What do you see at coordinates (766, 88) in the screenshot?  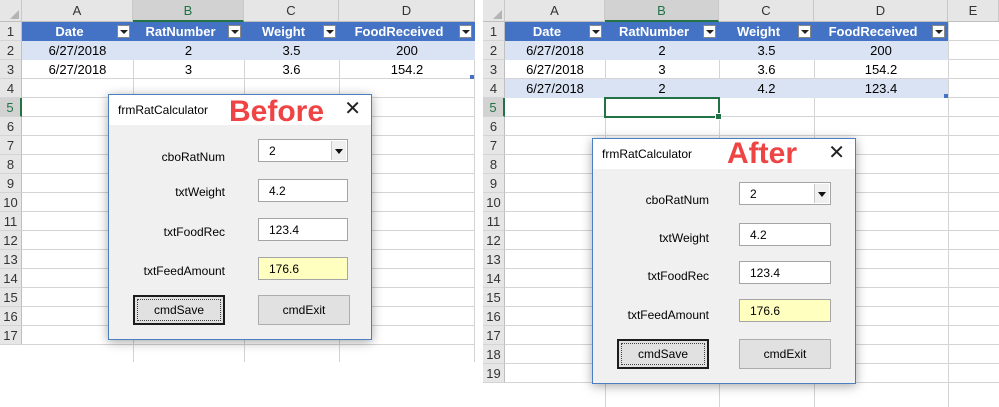 I see `table-cell: 4.2` at bounding box center [766, 88].